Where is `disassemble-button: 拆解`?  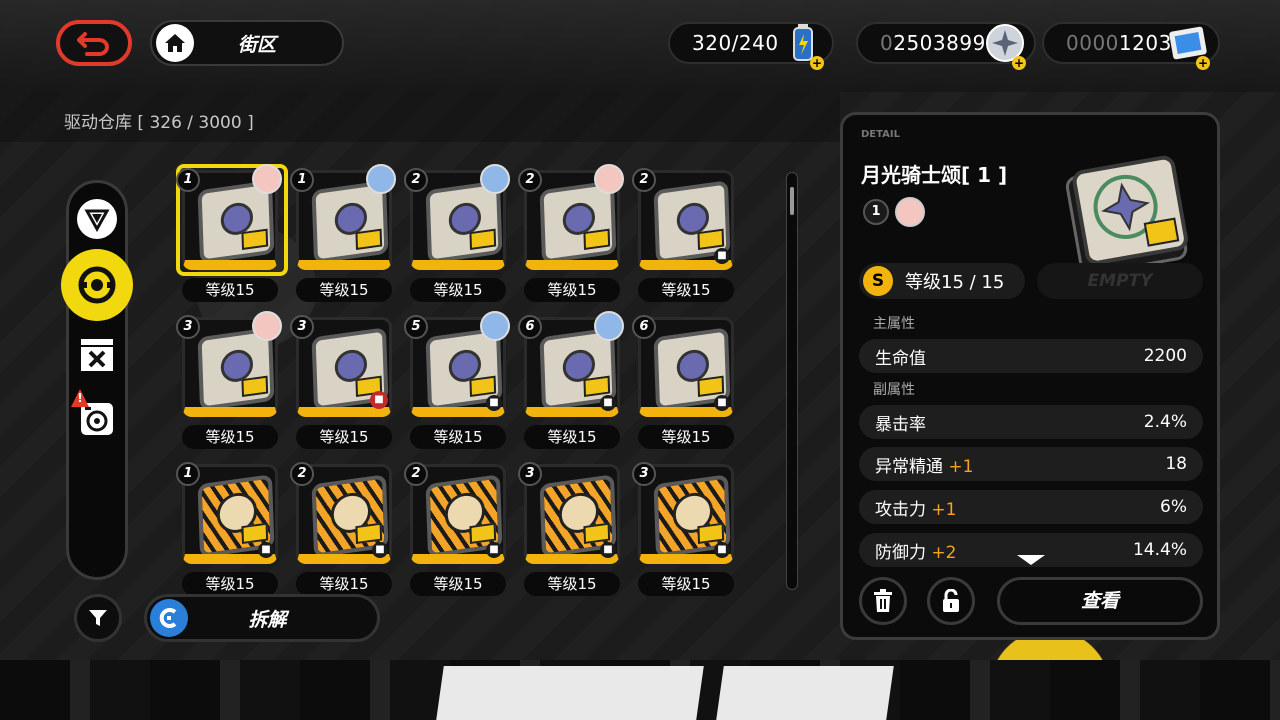
disassemble-button: 拆解 is located at coordinates (262, 618).